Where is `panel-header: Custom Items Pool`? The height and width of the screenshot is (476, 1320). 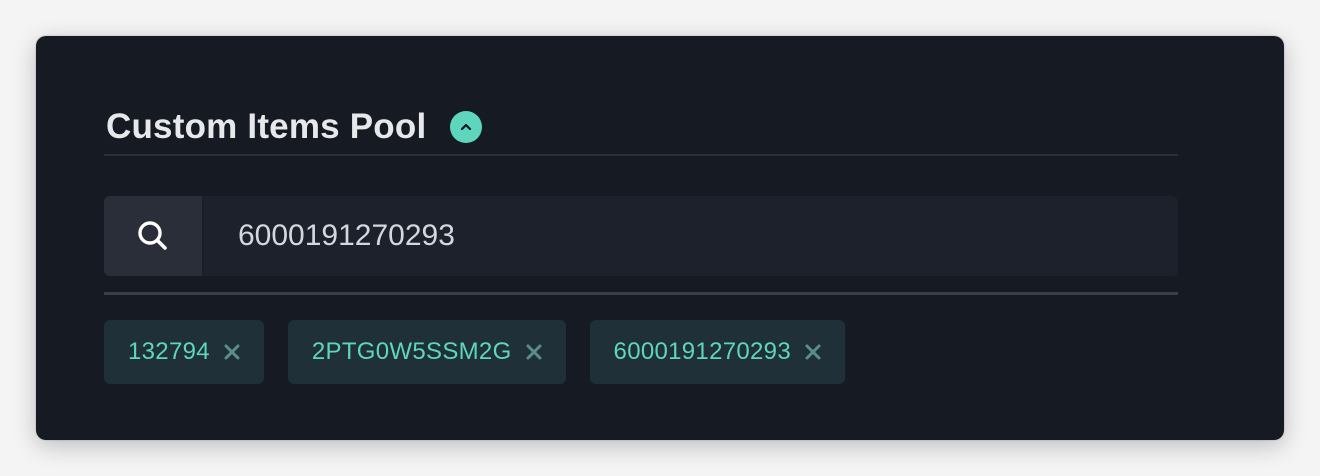
panel-header: Custom Items Pool is located at coordinates (294, 127).